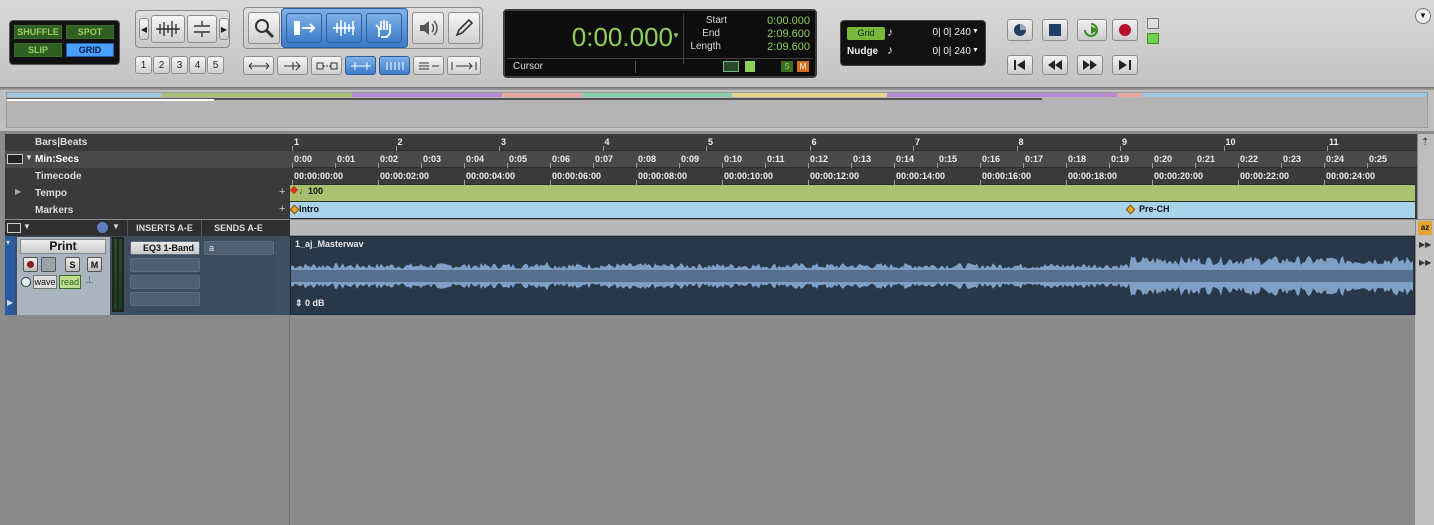 Image resolution: width=1434 pixels, height=525 pixels. I want to click on length-value: 2:09.600, so click(777, 47).